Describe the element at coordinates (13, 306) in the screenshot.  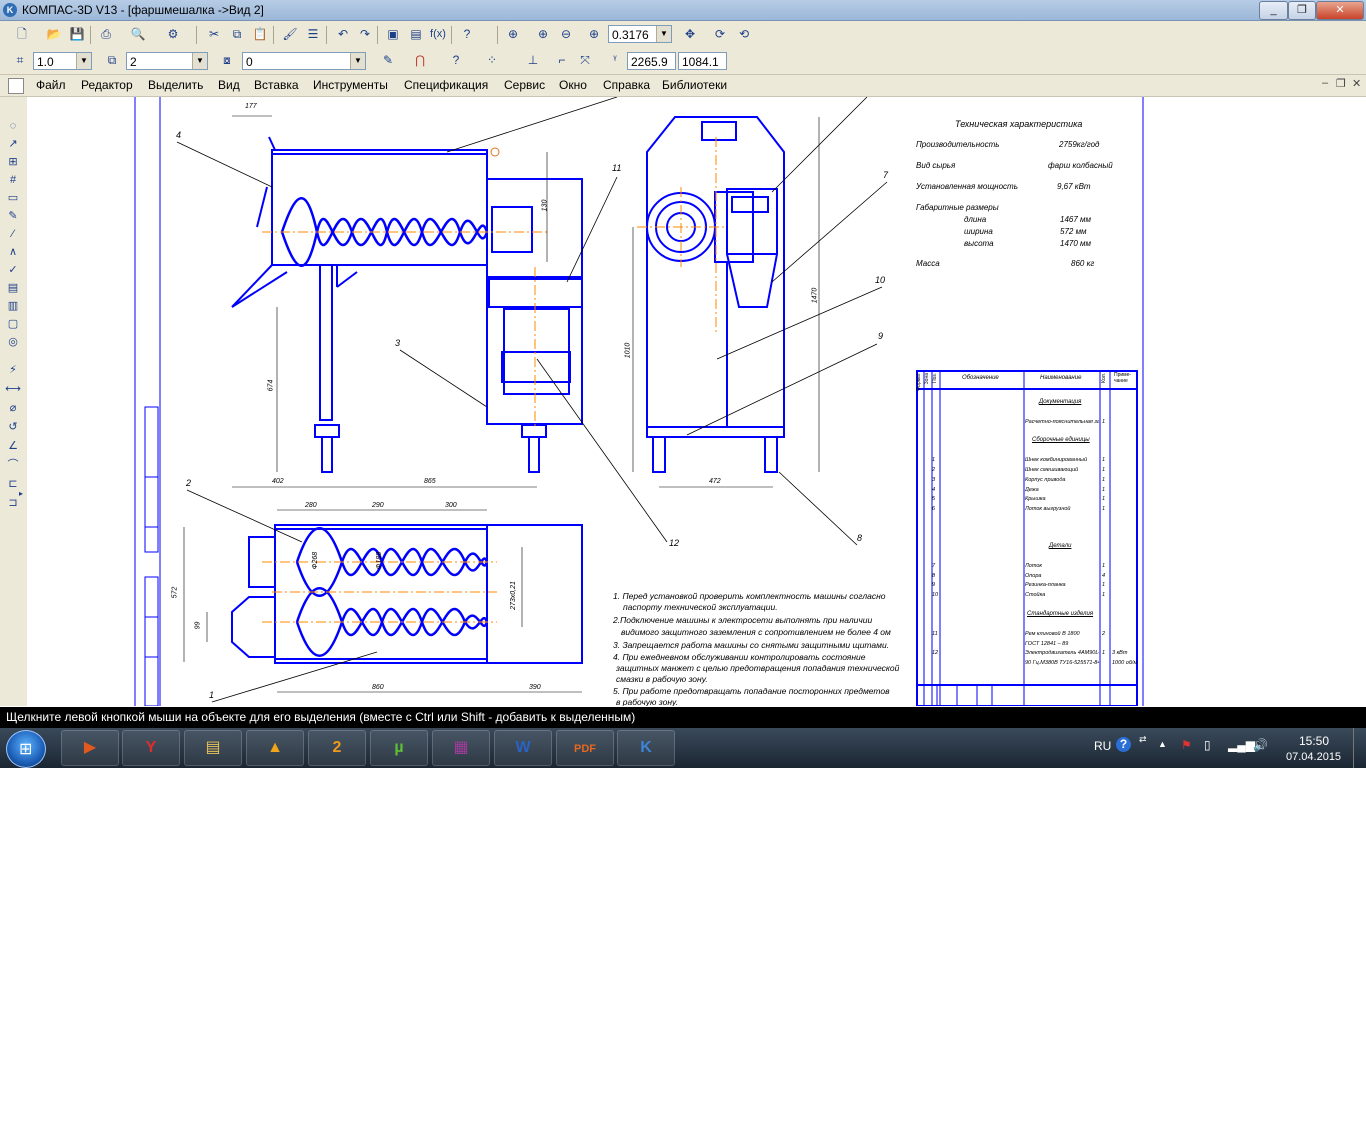
I see `insert-icon: ▥` at that location.